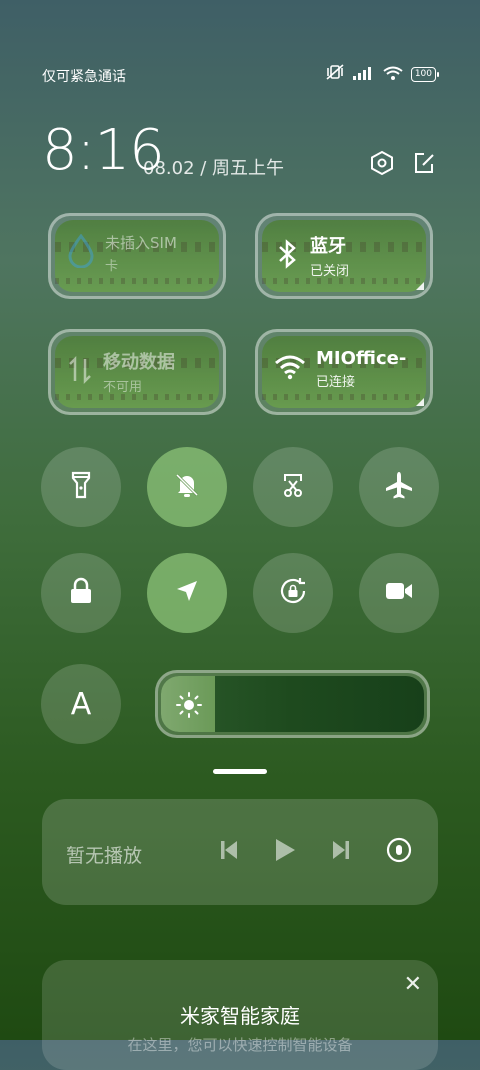 The width and height of the screenshot is (480, 1070). I want to click on mute-bell-icon, so click(187, 487).